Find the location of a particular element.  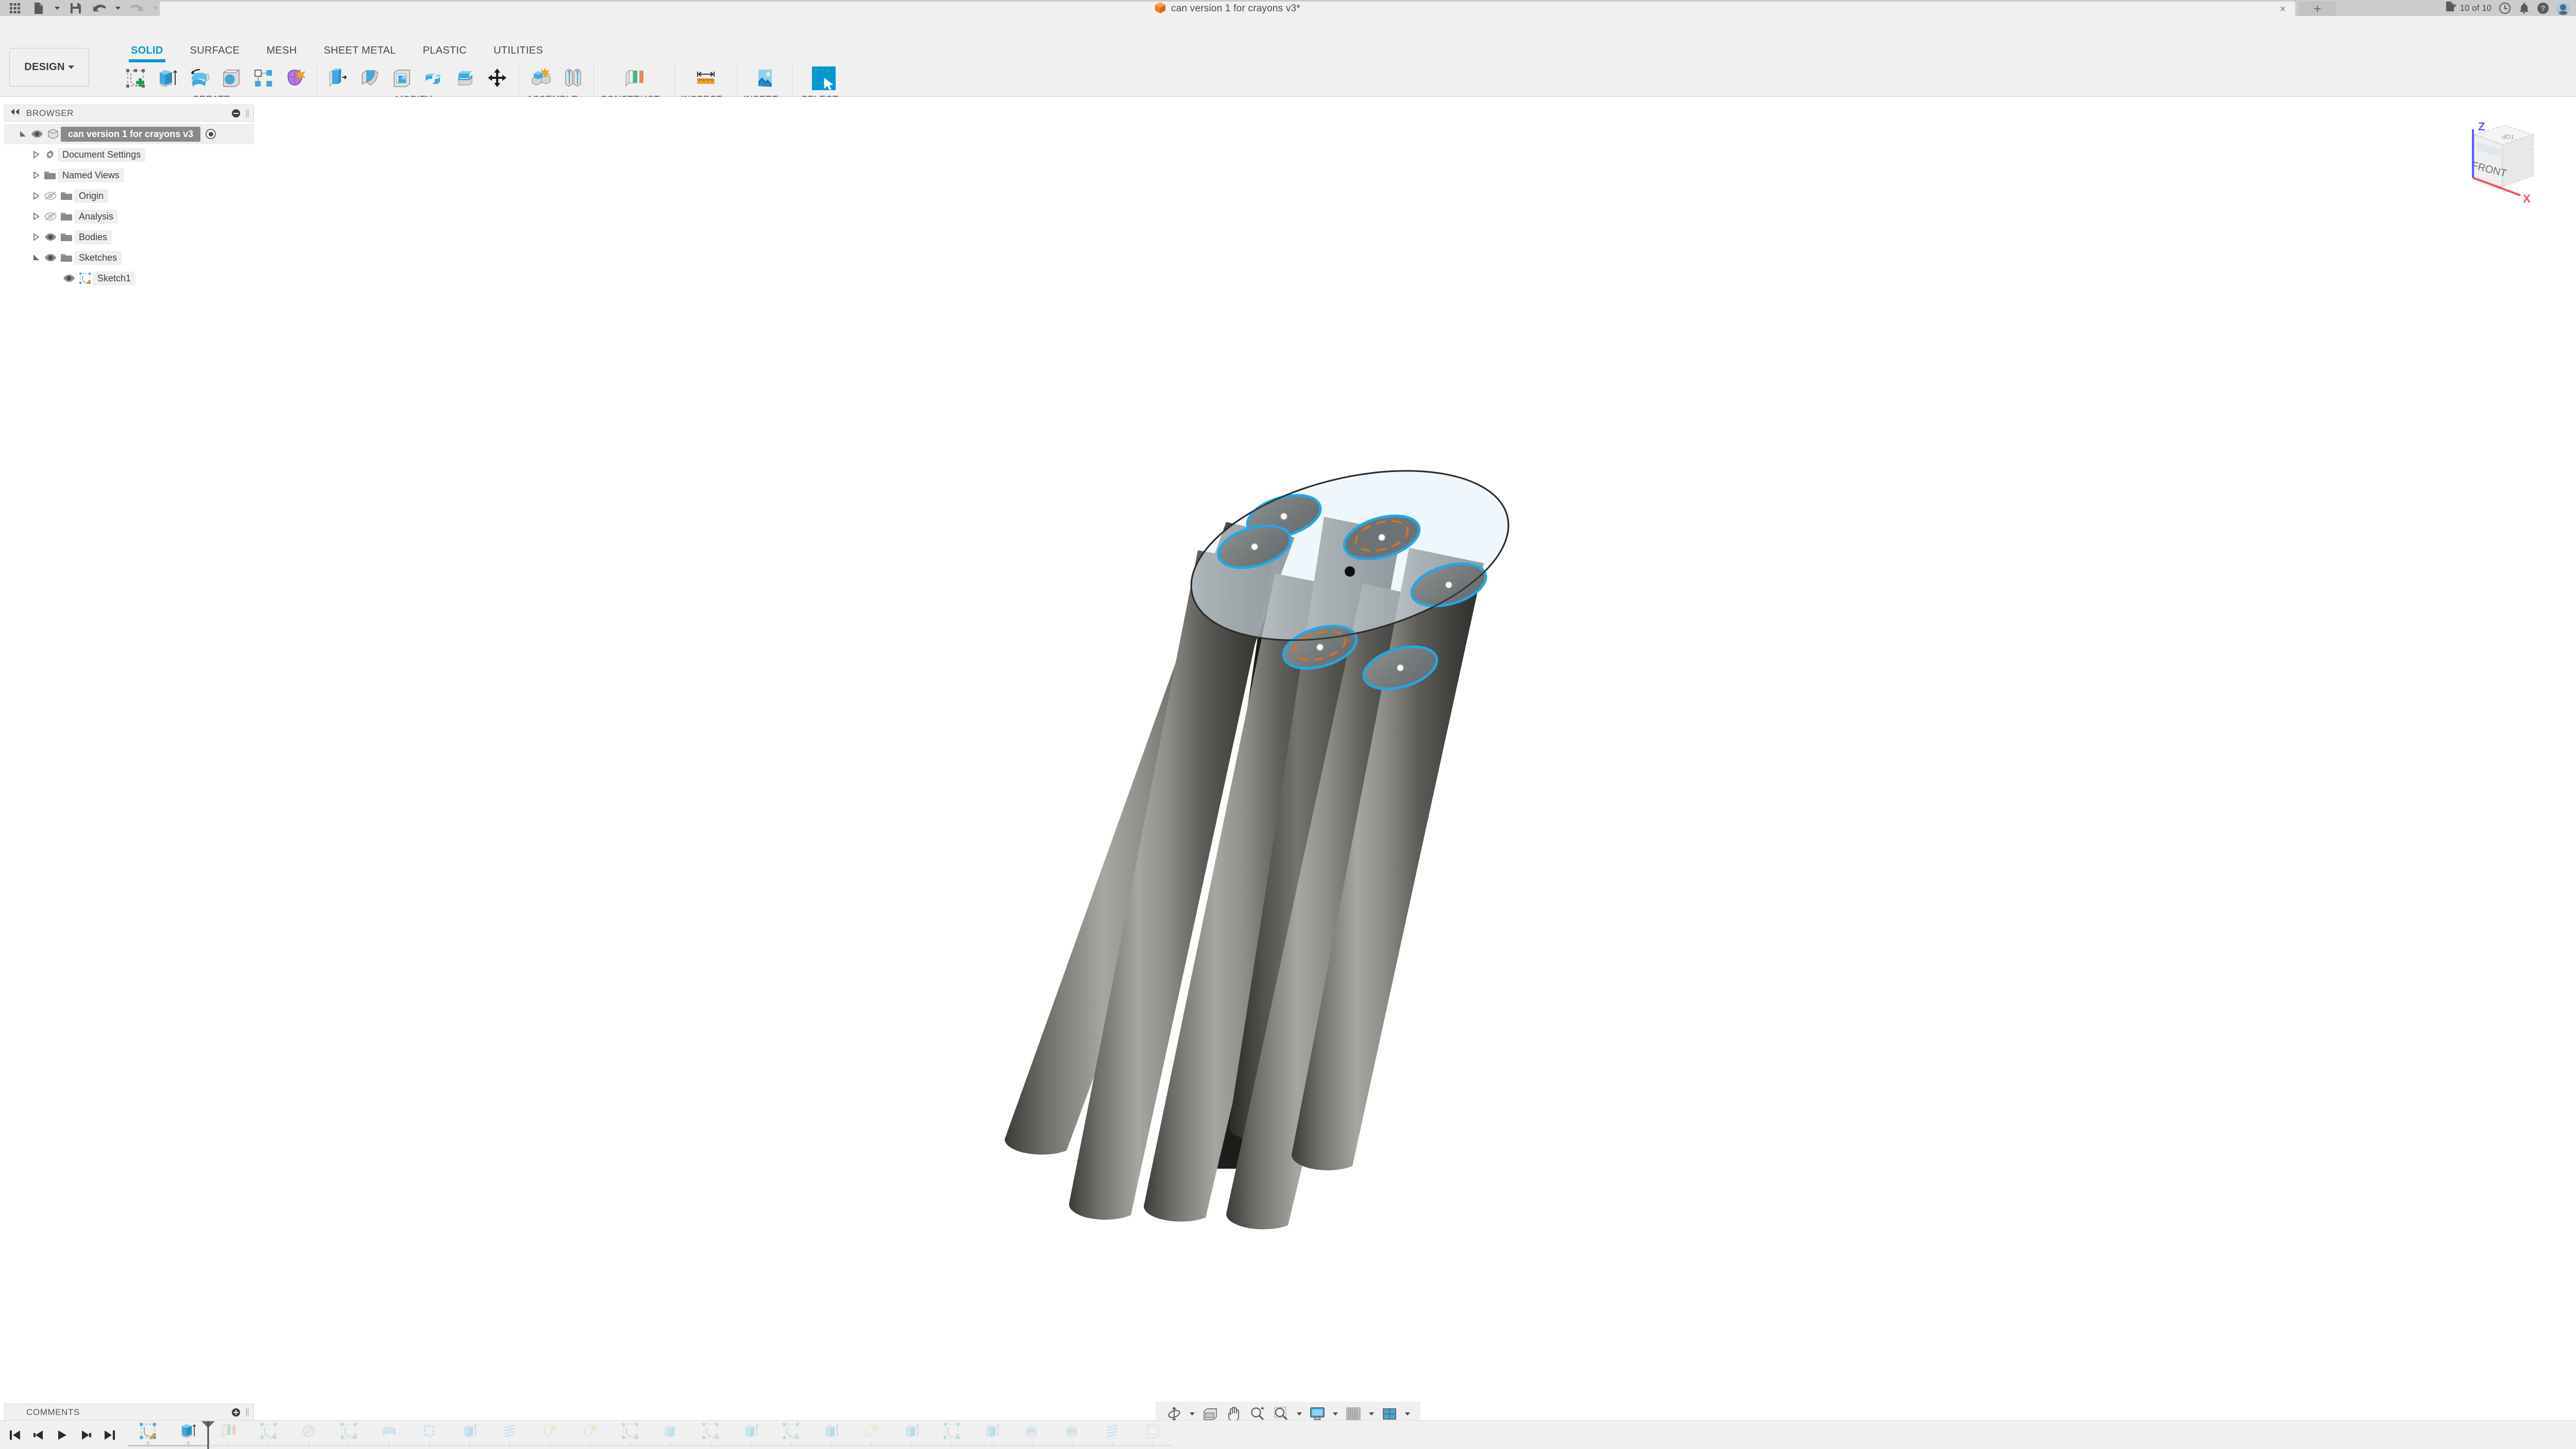

file-tab: can version 1 for crayons v3* × is located at coordinates (1227, 9).